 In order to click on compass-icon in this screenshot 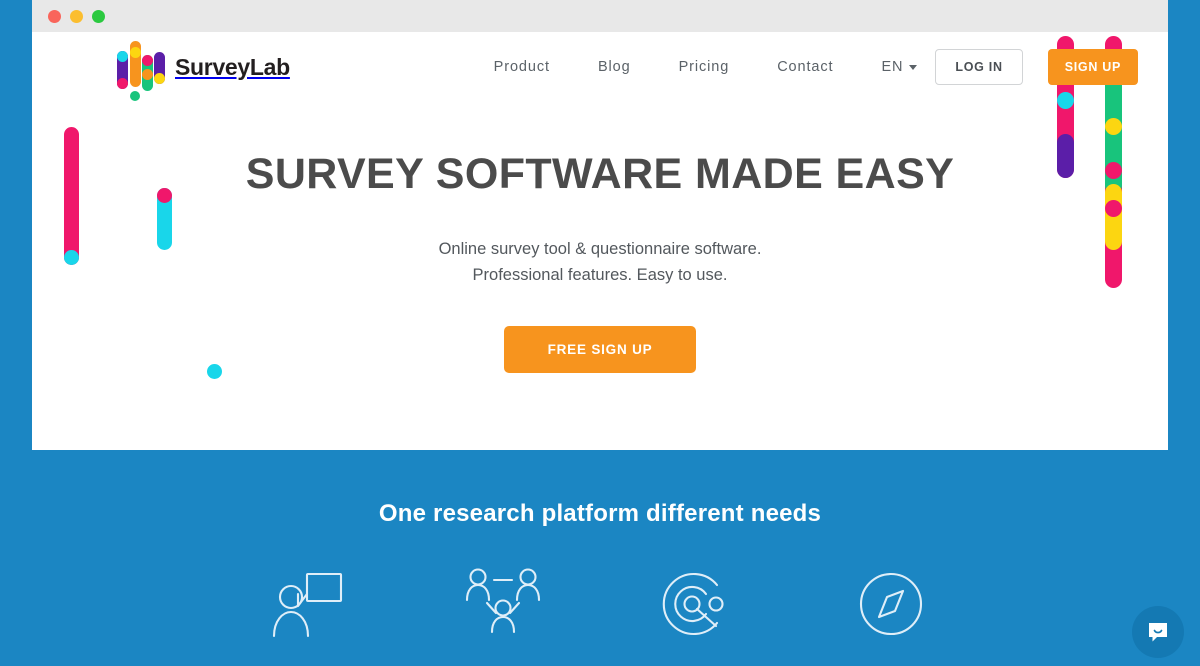, I will do `click(891, 604)`.